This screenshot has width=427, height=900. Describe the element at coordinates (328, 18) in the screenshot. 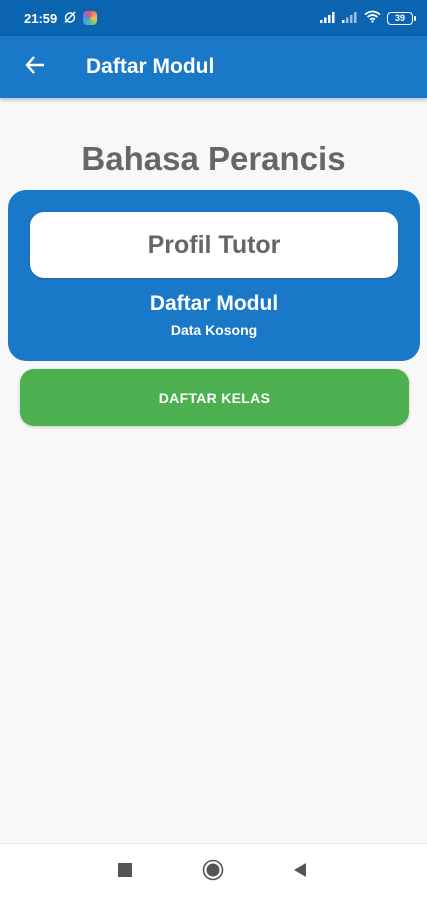

I see `signal-icon` at that location.